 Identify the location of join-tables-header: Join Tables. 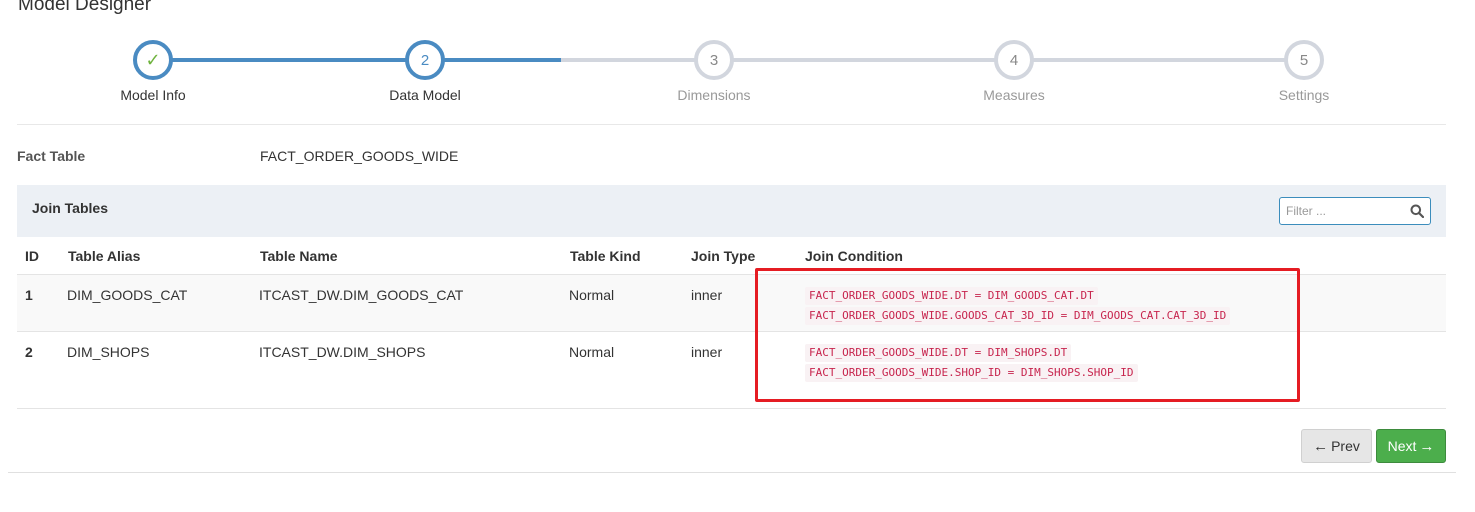
(731, 211).